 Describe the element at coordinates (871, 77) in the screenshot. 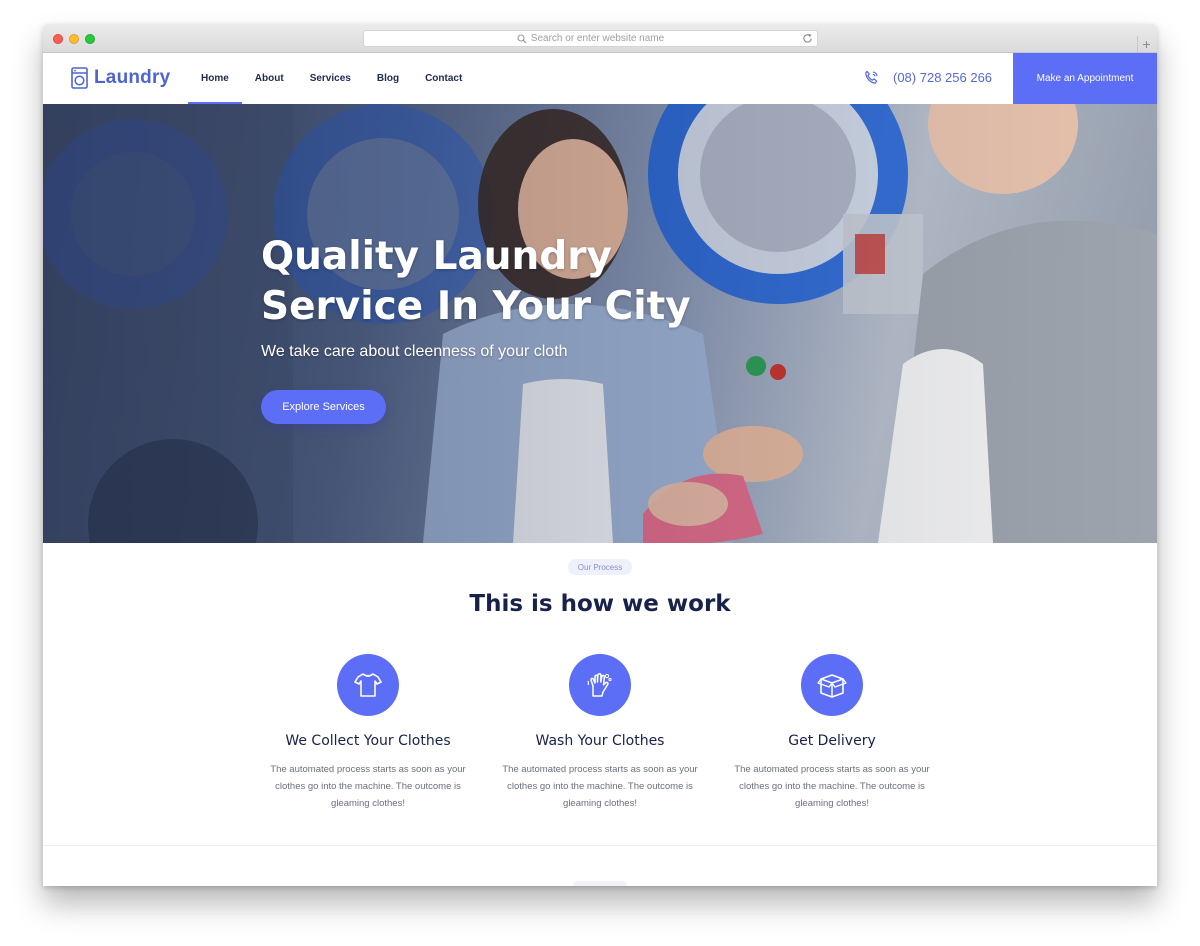

I see `phone-icon` at that location.